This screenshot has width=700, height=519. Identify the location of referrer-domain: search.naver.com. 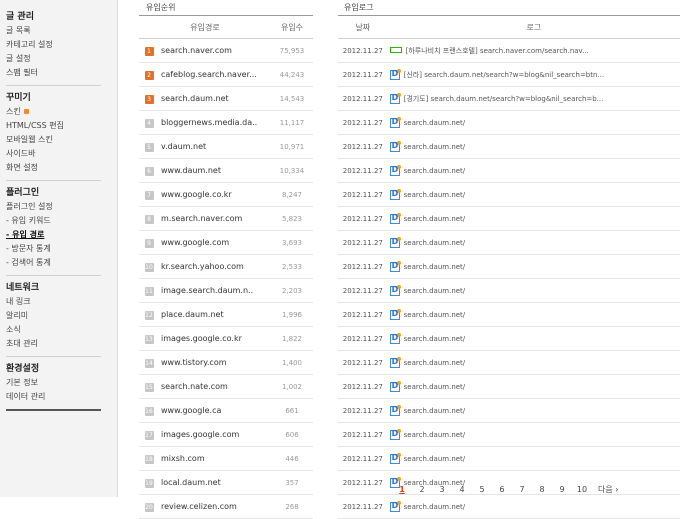
(215, 50).